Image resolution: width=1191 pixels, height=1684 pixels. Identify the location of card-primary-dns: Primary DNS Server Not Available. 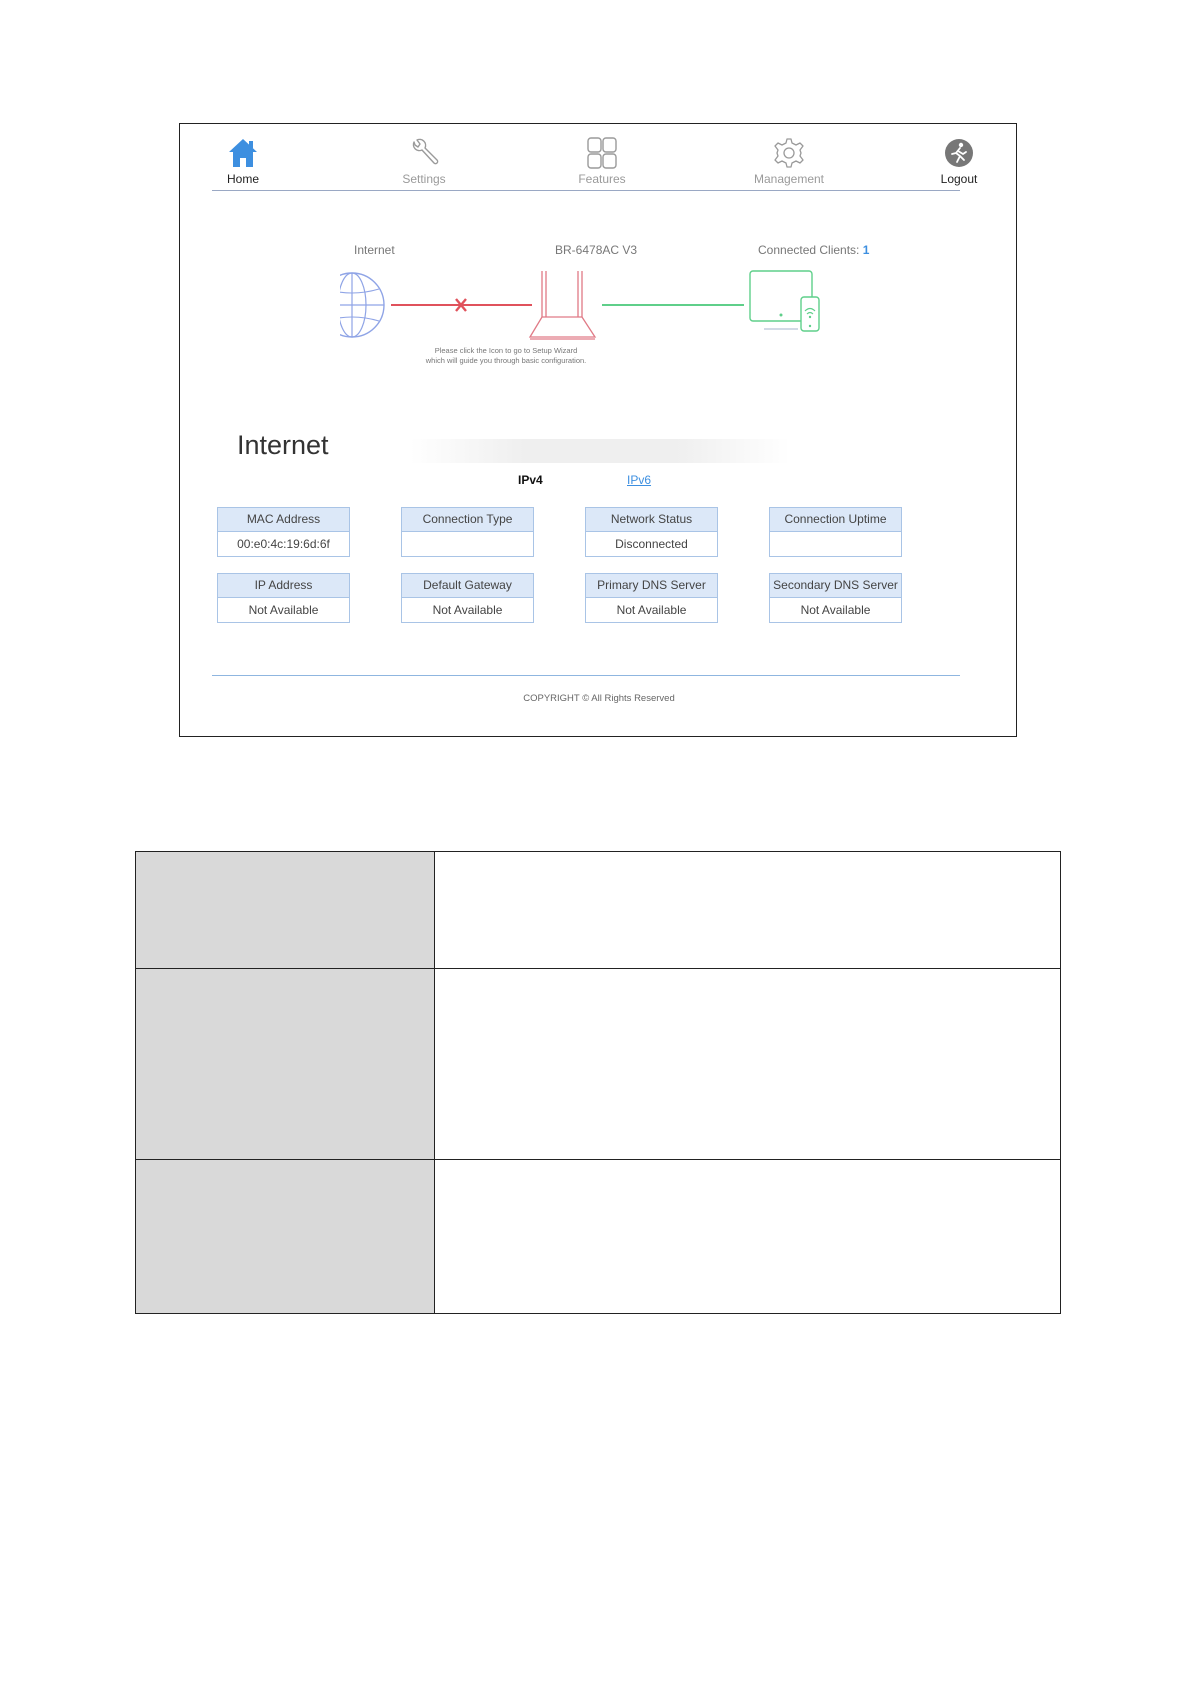
(651, 598).